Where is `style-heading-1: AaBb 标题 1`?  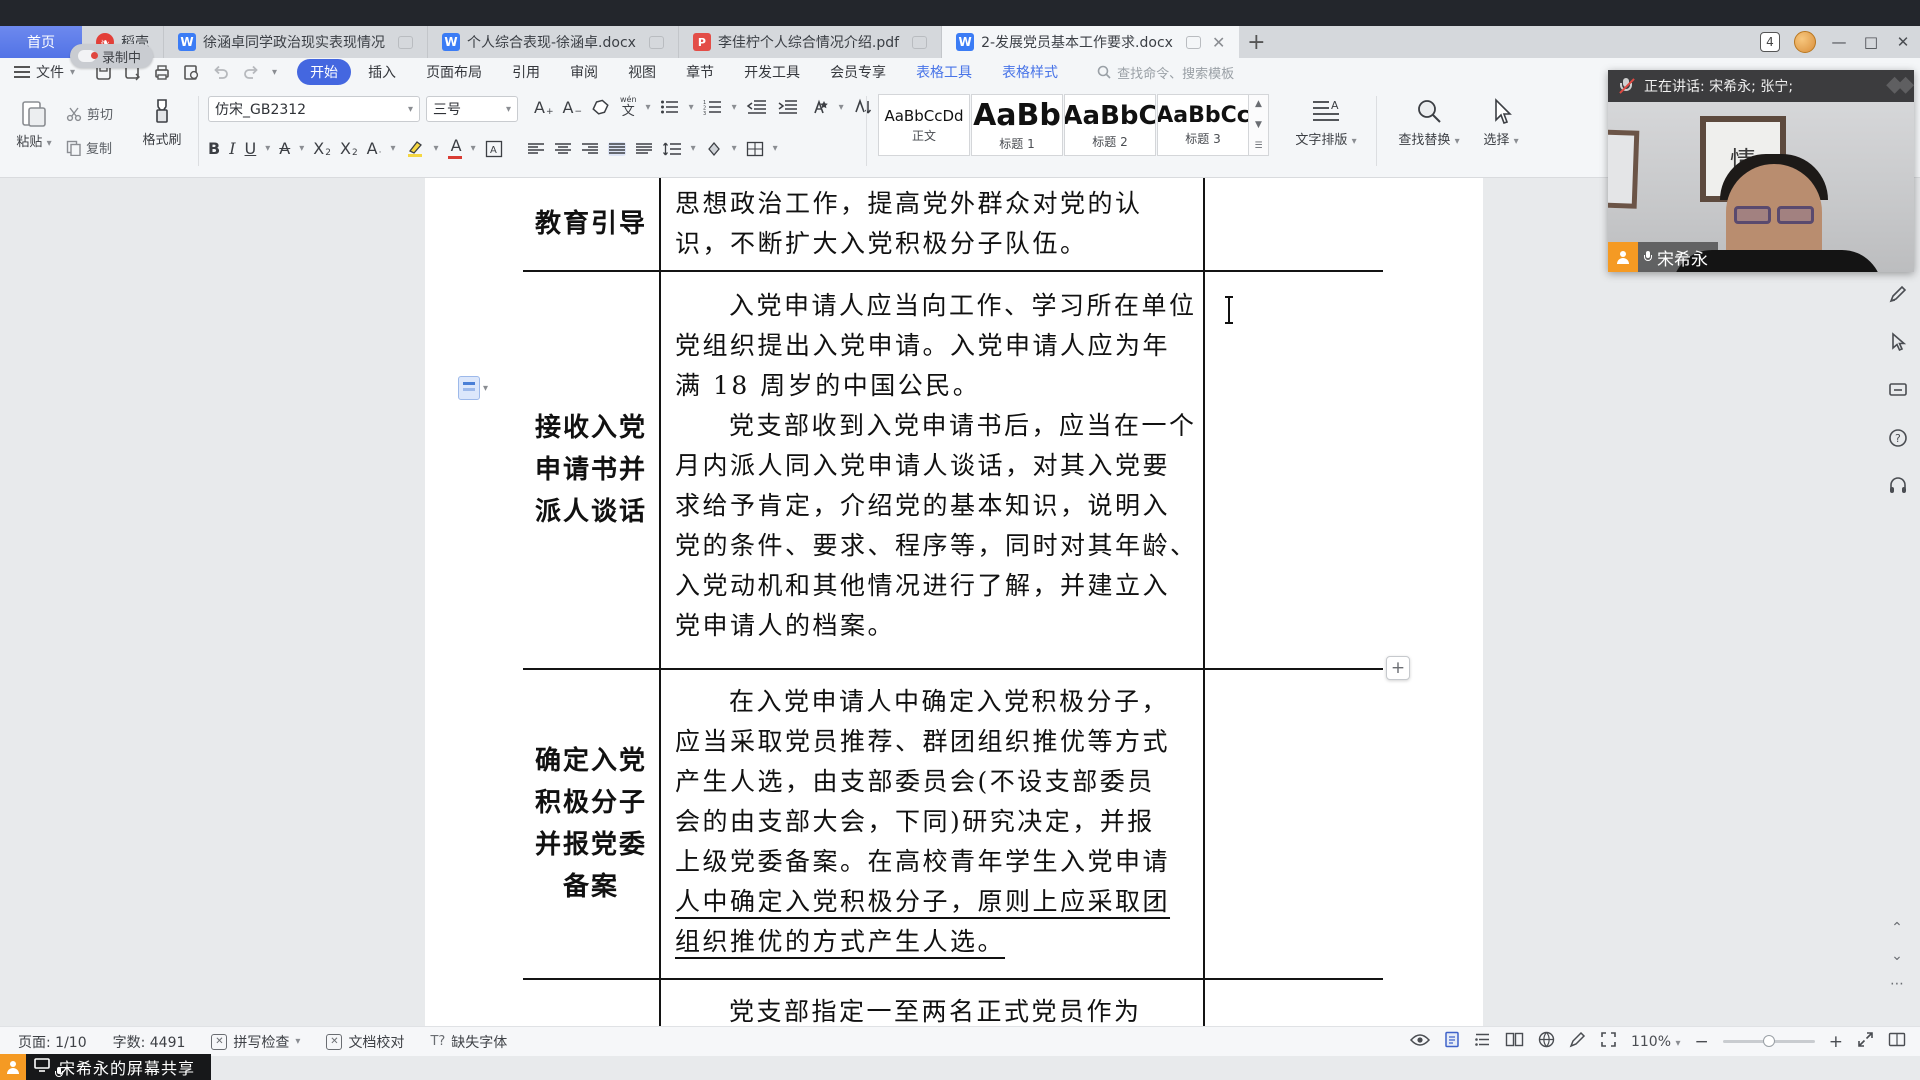 style-heading-1: AaBb 标题 1 is located at coordinates (1017, 125).